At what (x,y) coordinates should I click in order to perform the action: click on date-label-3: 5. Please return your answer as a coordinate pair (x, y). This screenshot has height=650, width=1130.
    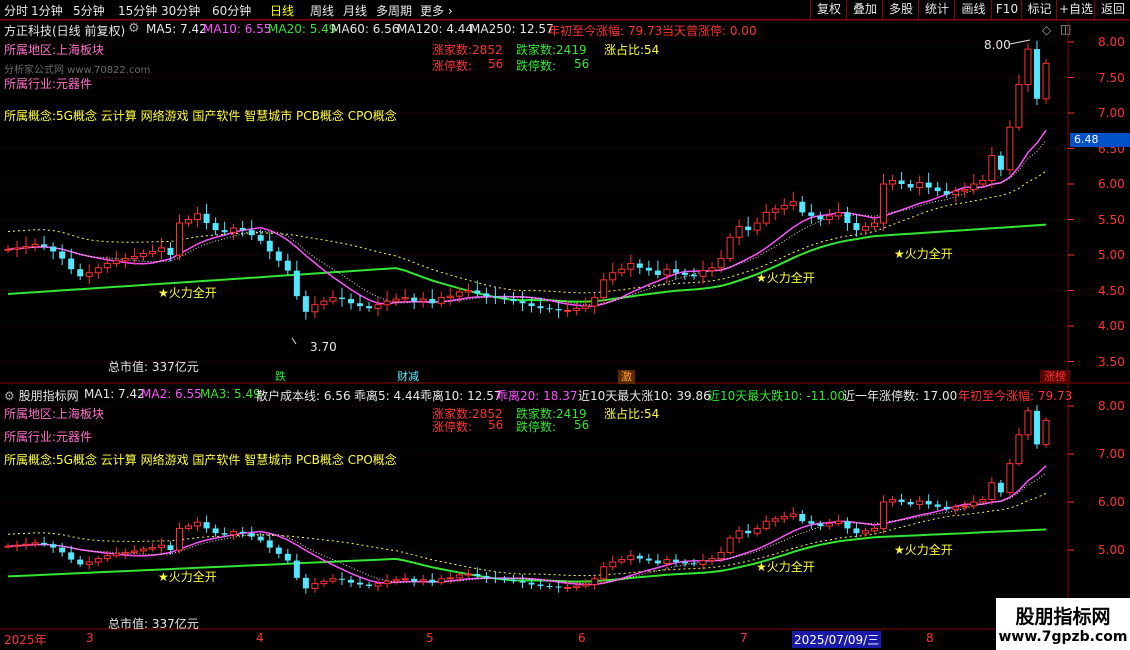
    Looking at the image, I should click on (430, 638).